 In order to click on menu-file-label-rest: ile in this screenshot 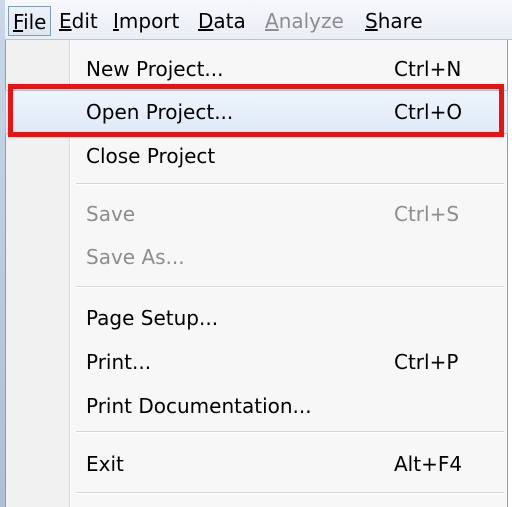, I will do `click(35, 22)`.